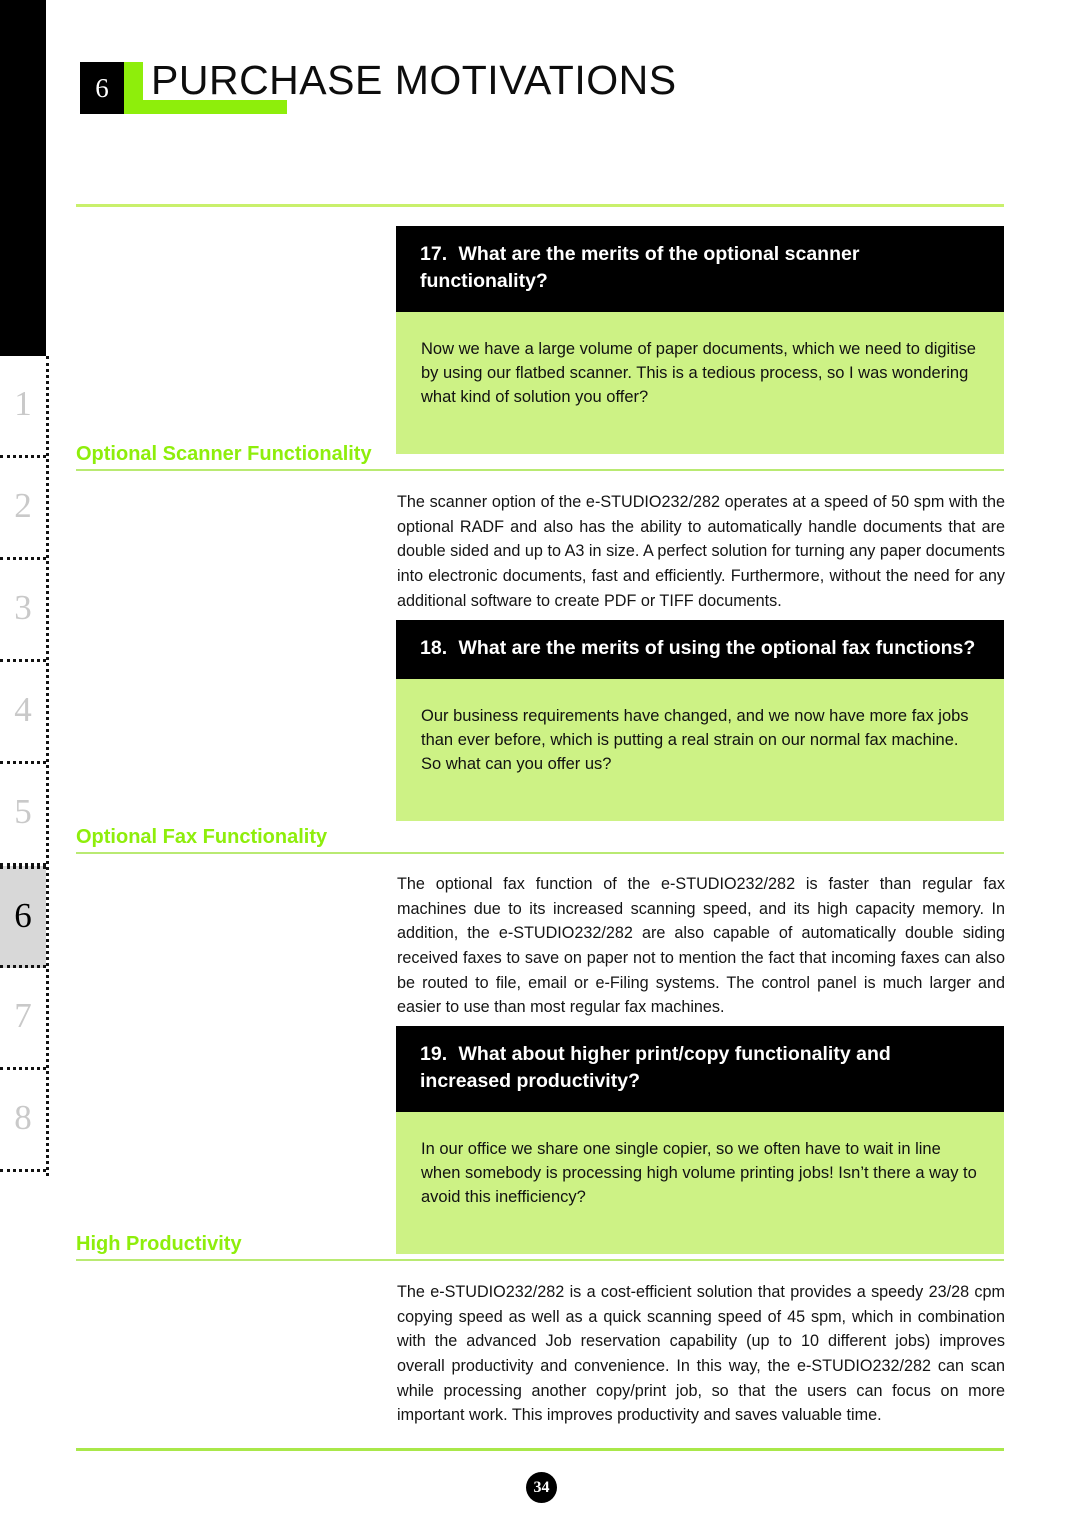  What do you see at coordinates (434, 1054) in the screenshot?
I see `question-number: 19.` at bounding box center [434, 1054].